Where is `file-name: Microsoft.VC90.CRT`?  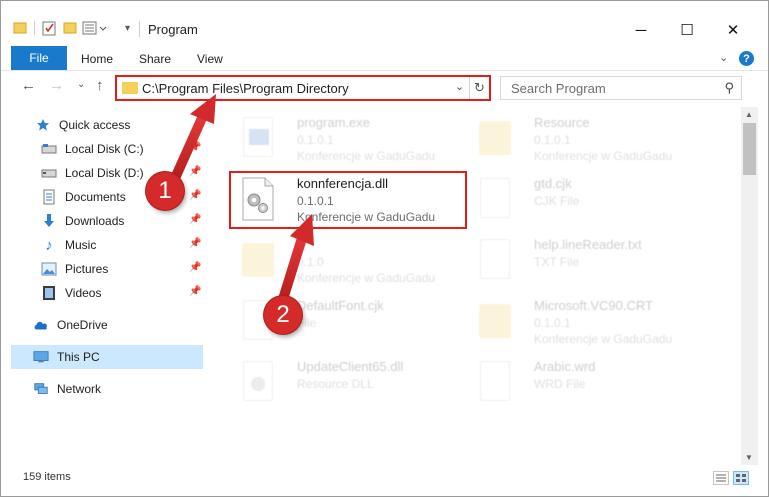 file-name: Microsoft.VC90.CRT is located at coordinates (593, 305).